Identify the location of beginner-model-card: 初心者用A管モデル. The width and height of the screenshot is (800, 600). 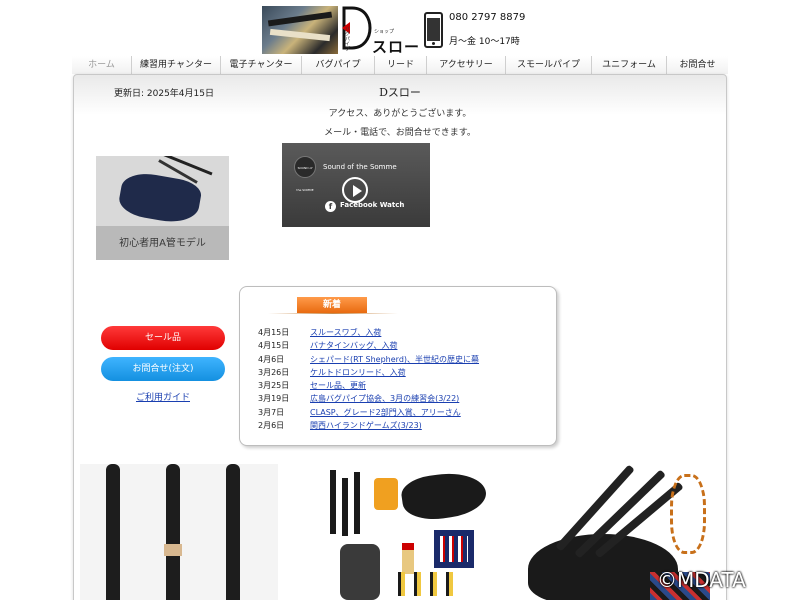
(162, 208).